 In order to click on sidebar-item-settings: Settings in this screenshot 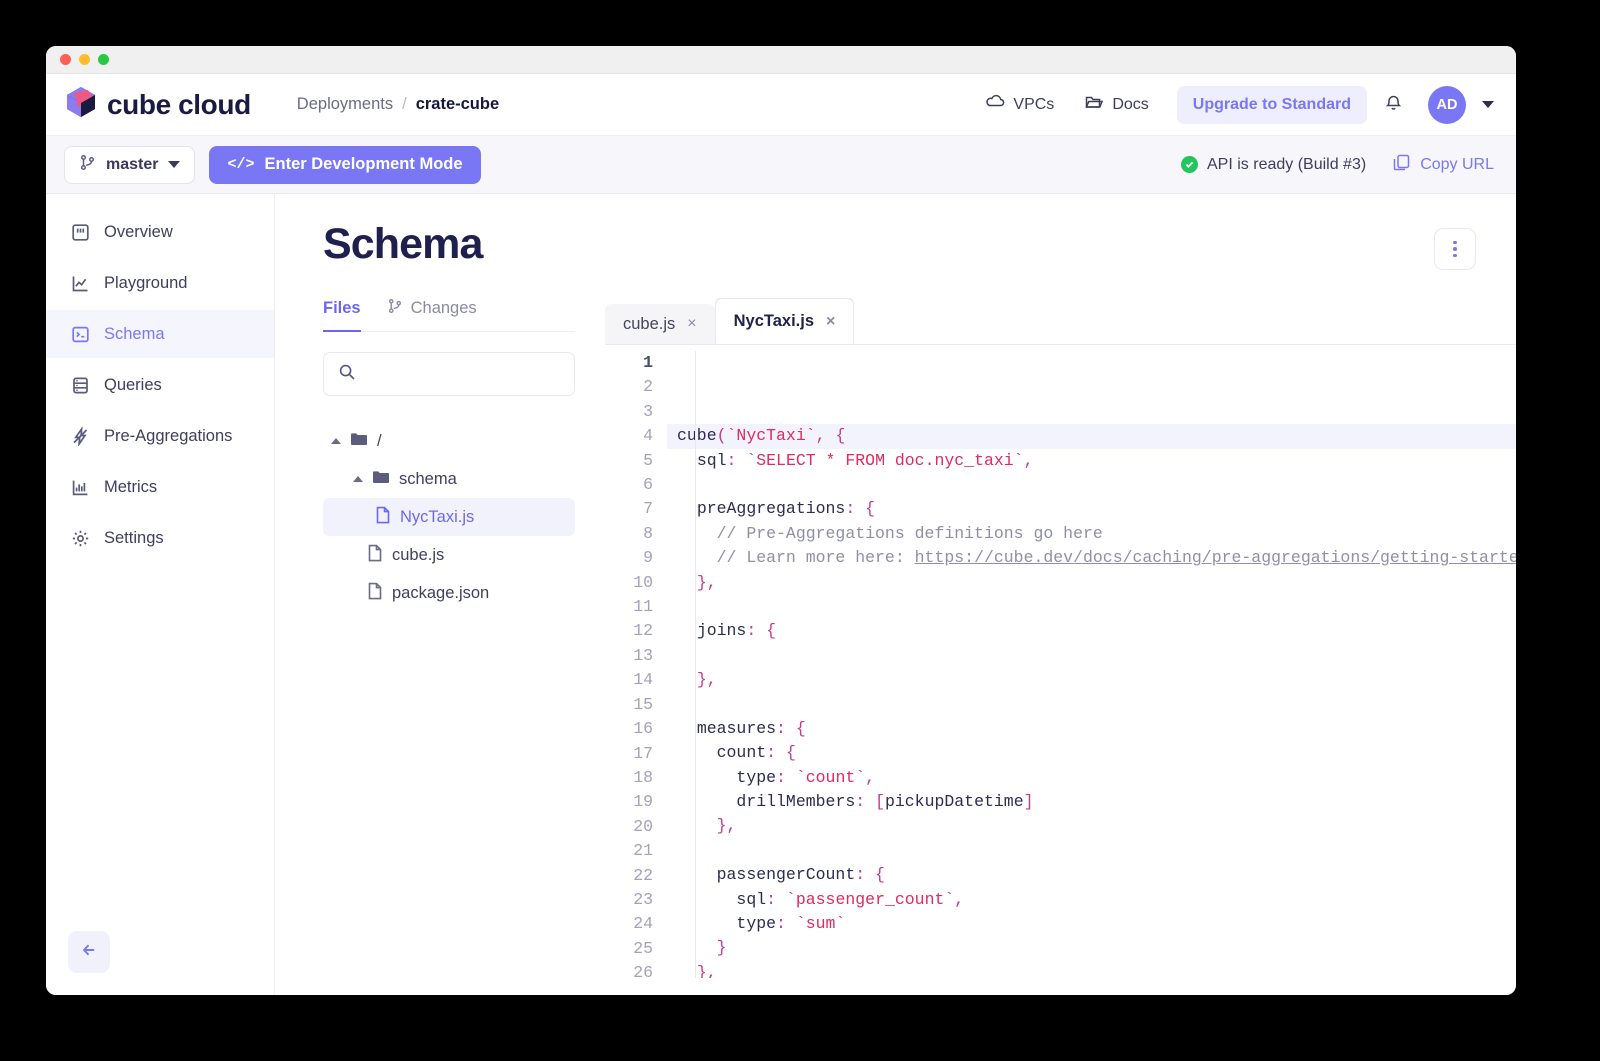, I will do `click(160, 538)`.